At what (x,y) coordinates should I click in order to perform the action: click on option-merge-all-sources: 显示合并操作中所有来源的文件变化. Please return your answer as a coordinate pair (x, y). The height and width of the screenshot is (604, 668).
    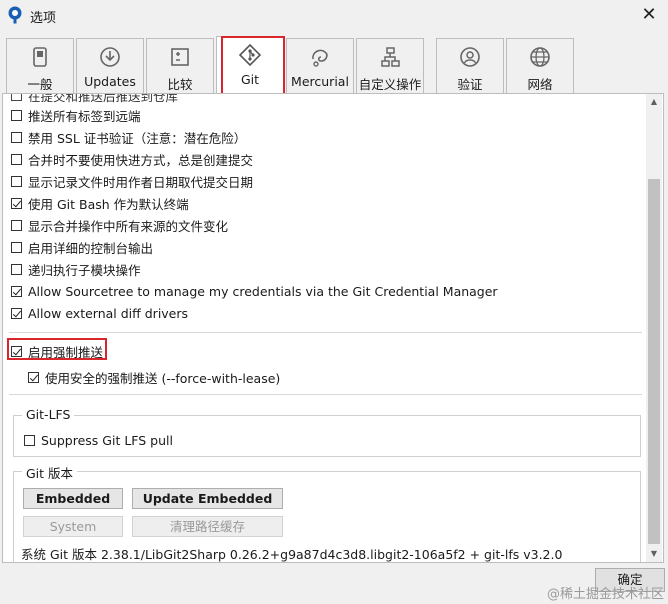
    Looking at the image, I should click on (119, 225).